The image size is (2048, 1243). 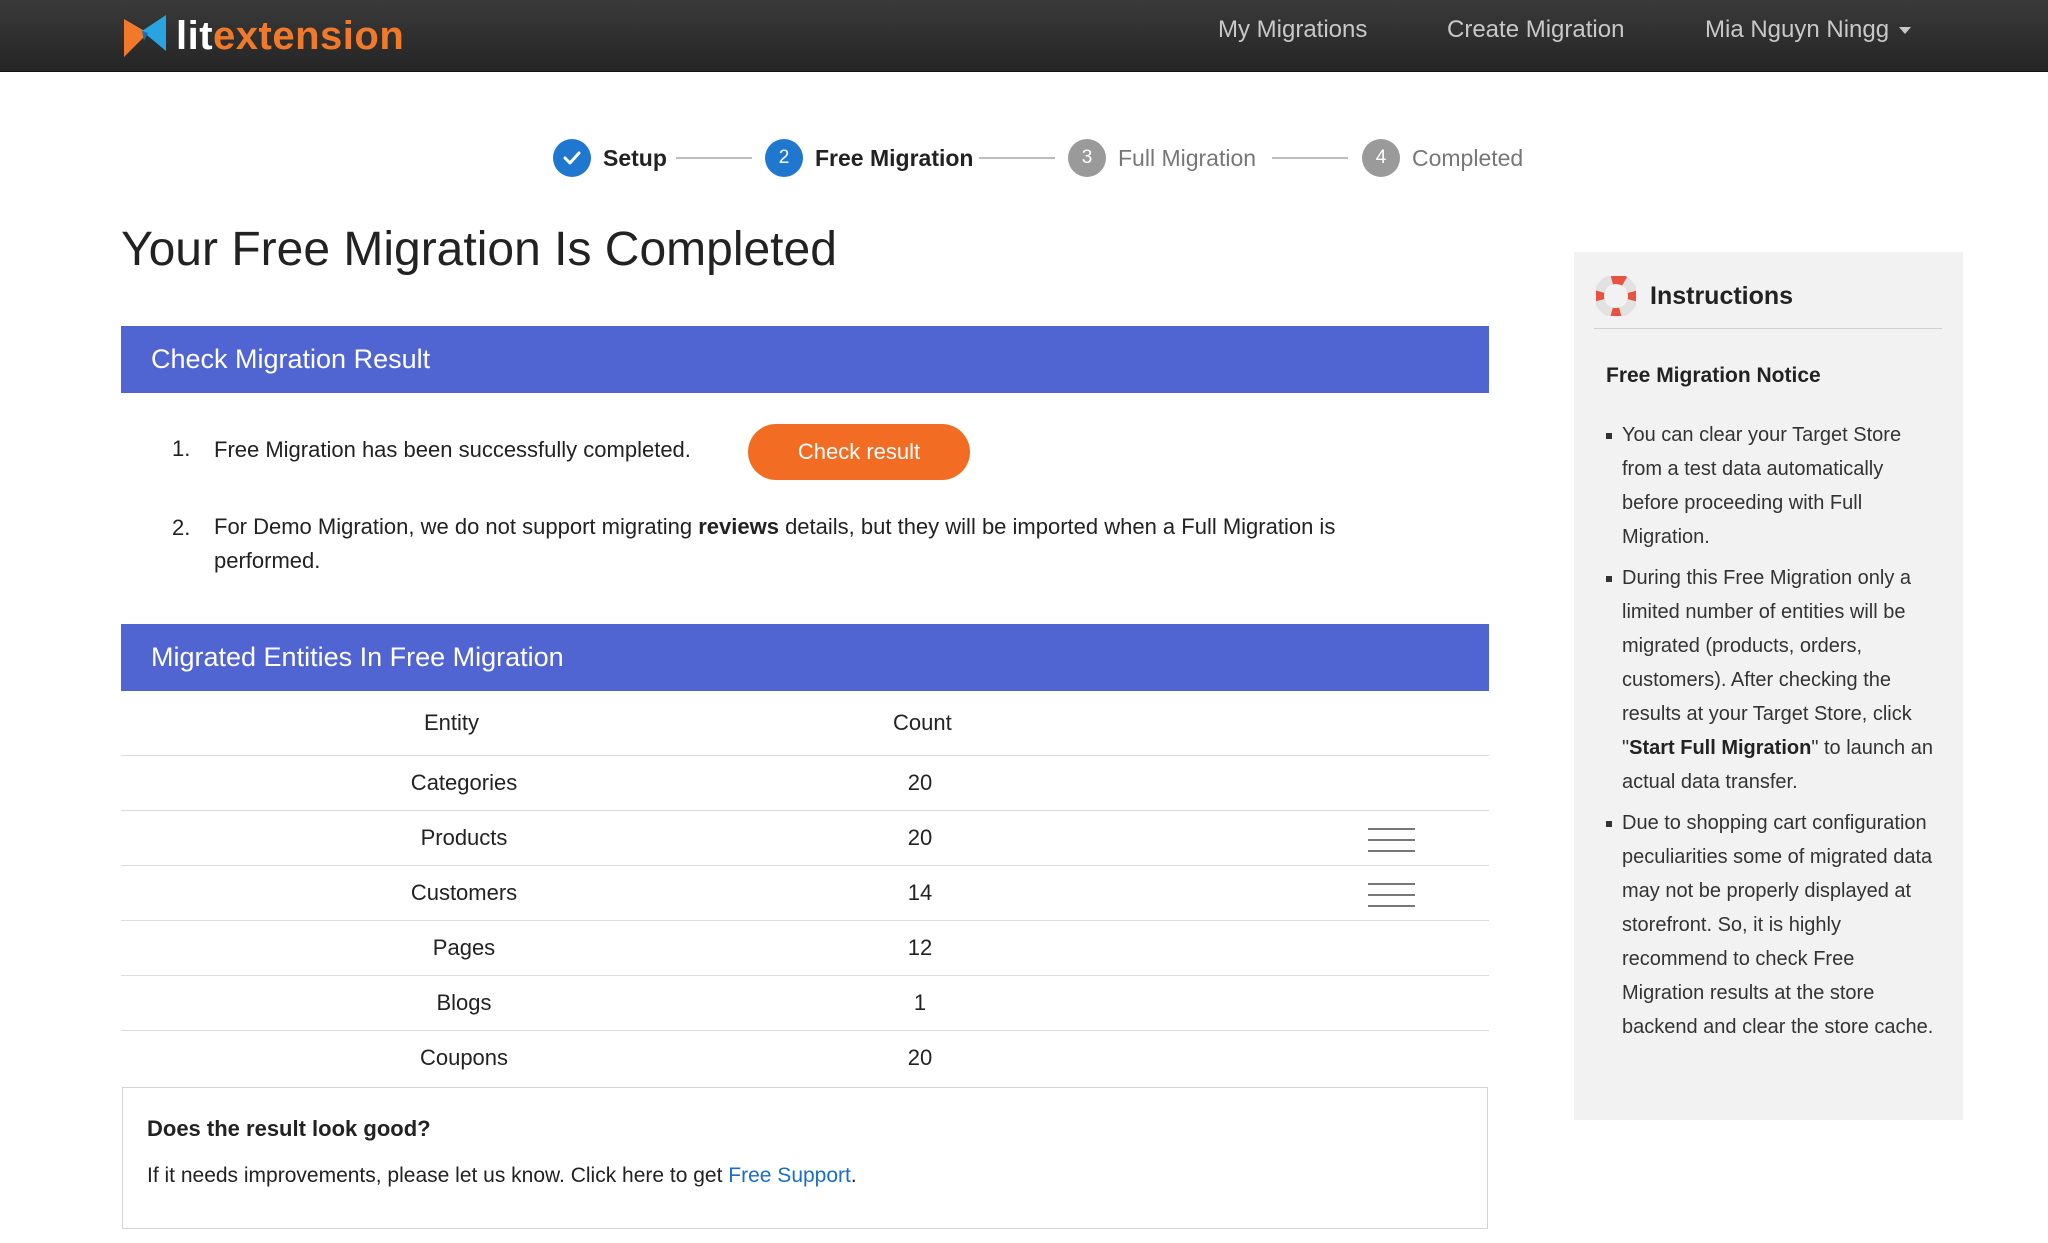 What do you see at coordinates (805, 782) in the screenshot?
I see `table-row: Categories 20` at bounding box center [805, 782].